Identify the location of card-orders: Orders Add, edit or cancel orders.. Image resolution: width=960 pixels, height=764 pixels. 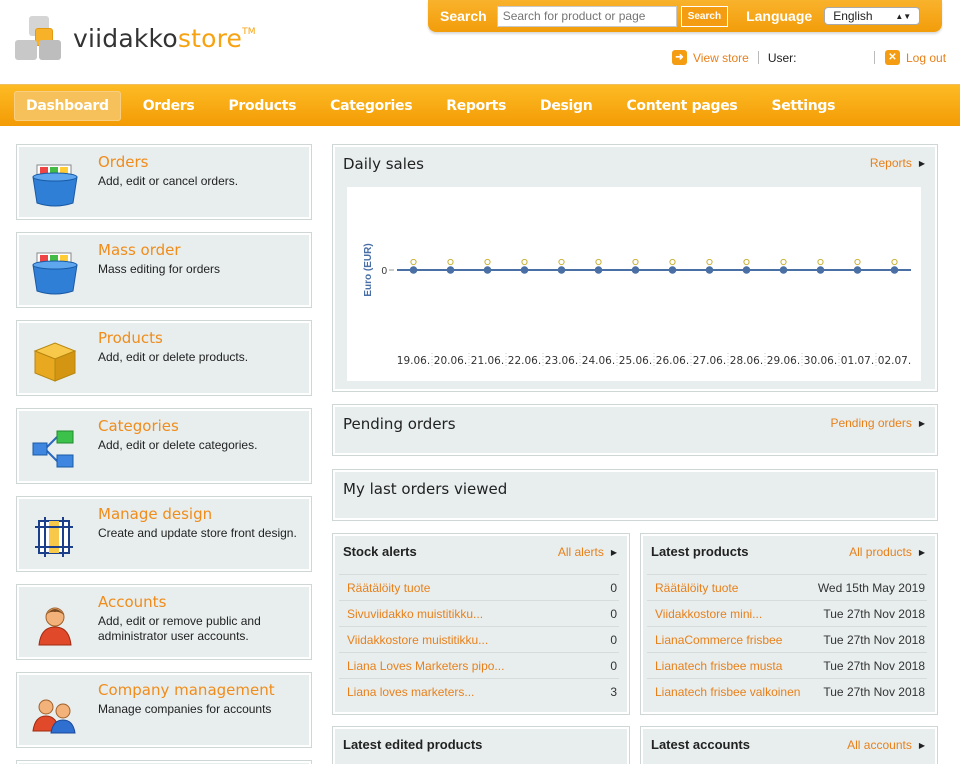
(164, 182).